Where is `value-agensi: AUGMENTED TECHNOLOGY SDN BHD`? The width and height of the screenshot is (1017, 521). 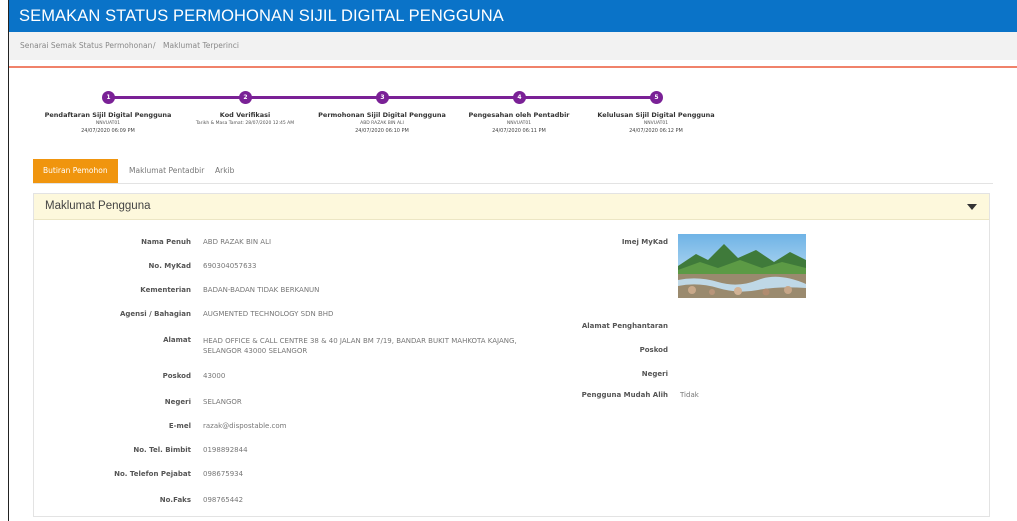
value-agensi: AUGMENTED TECHNOLOGY SDN BHD is located at coordinates (268, 314).